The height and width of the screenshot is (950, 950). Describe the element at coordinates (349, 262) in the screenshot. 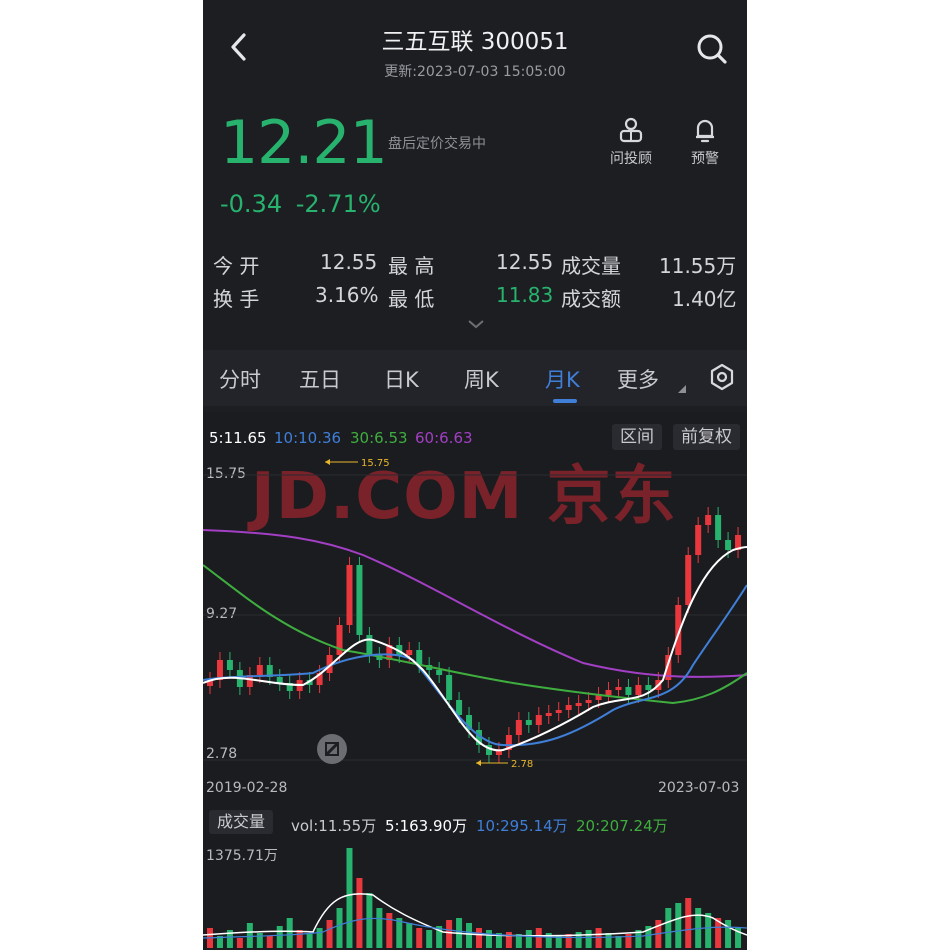

I see `stat-open: 12.55` at that location.